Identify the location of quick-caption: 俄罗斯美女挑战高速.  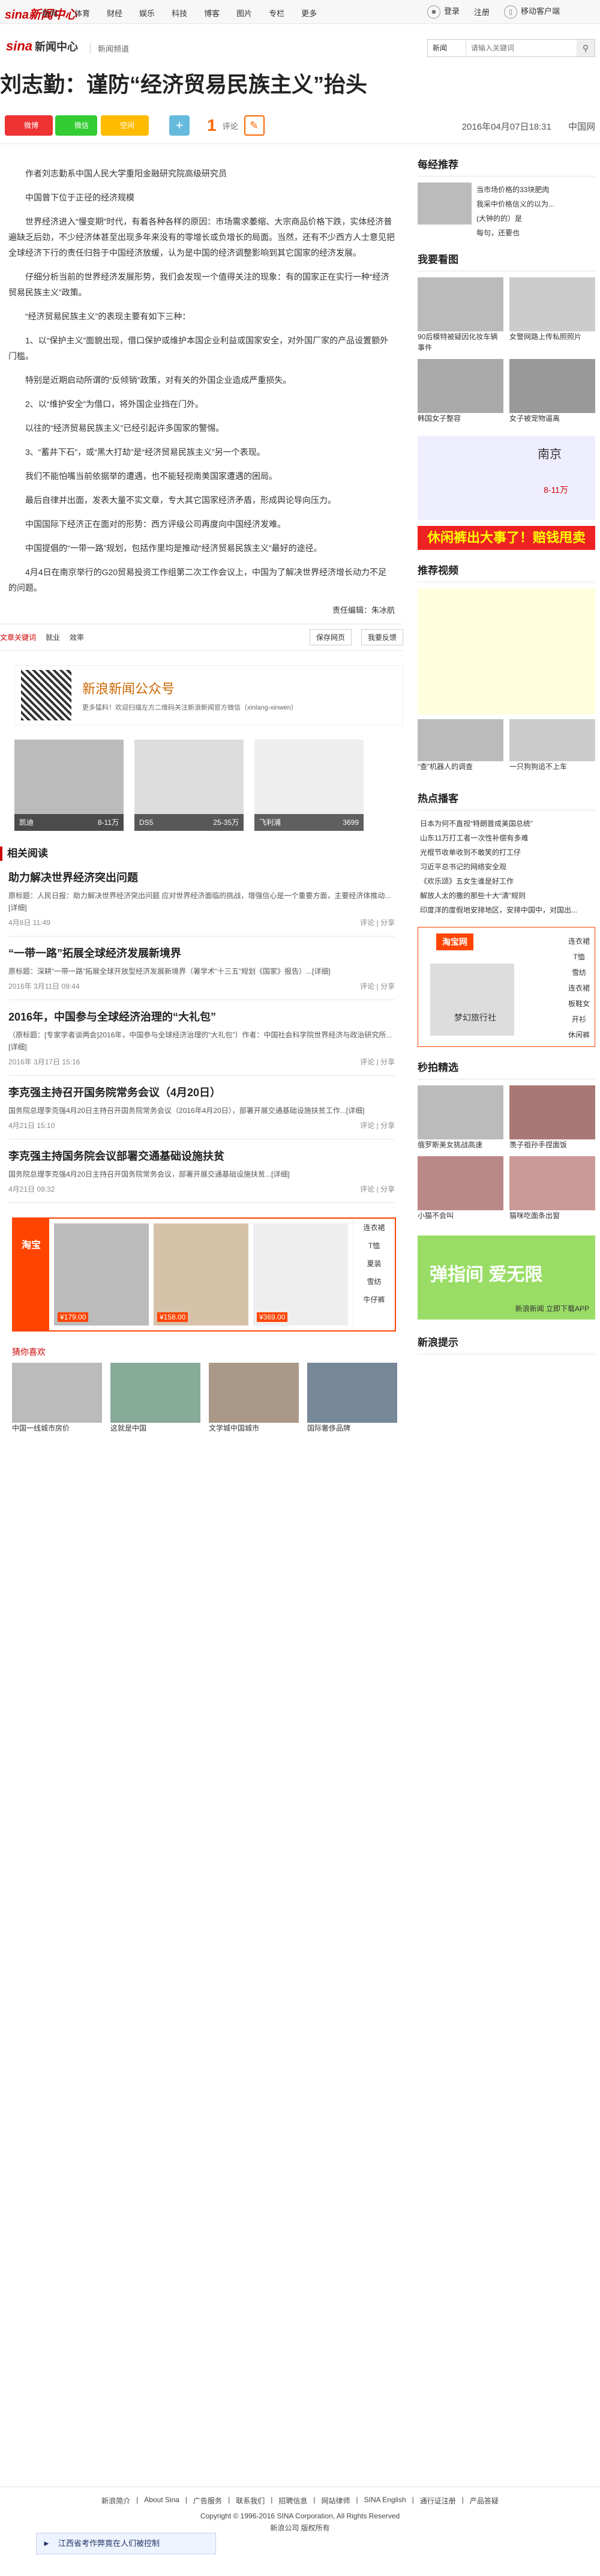
(460, 1144).